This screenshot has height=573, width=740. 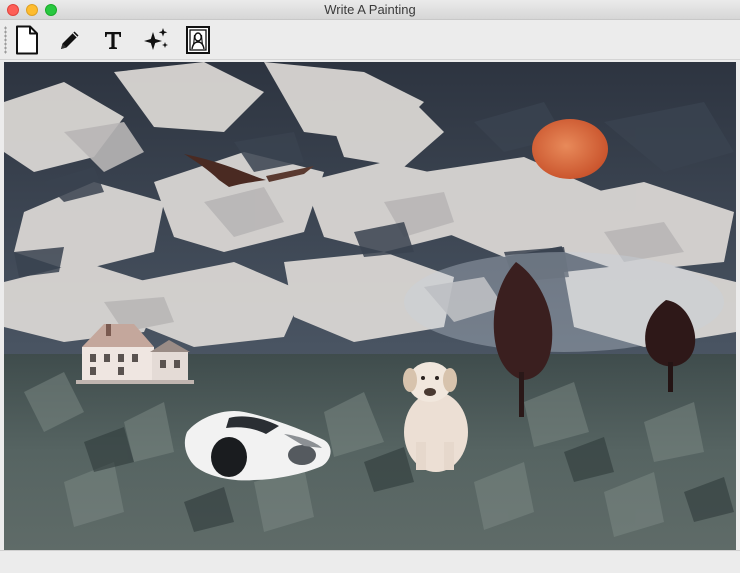 I want to click on sparkles-icon, so click(x=156, y=39).